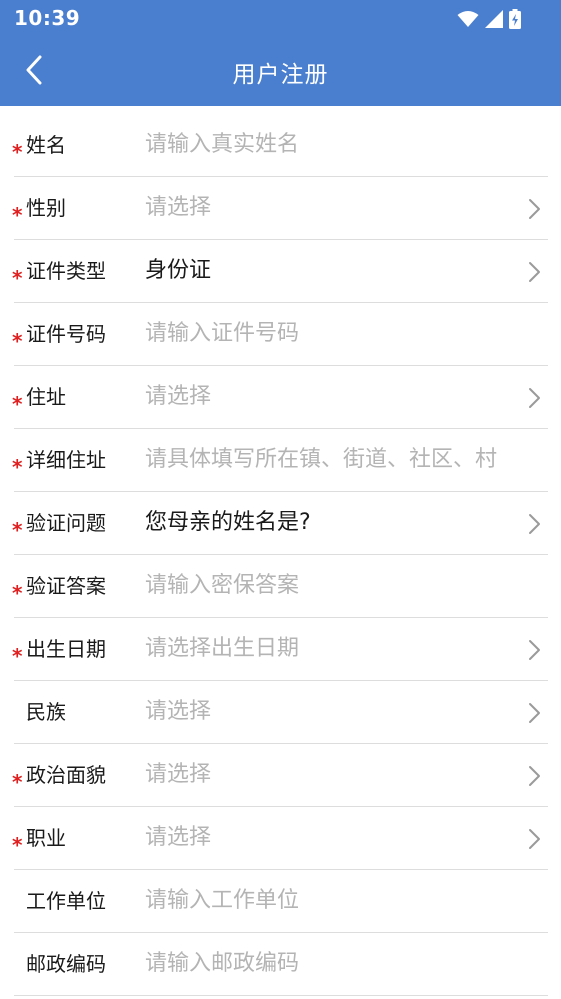 This screenshot has width=561, height=999. I want to click on form-row-birth-date: * 出生日期 请选择出生日期, so click(280, 649).